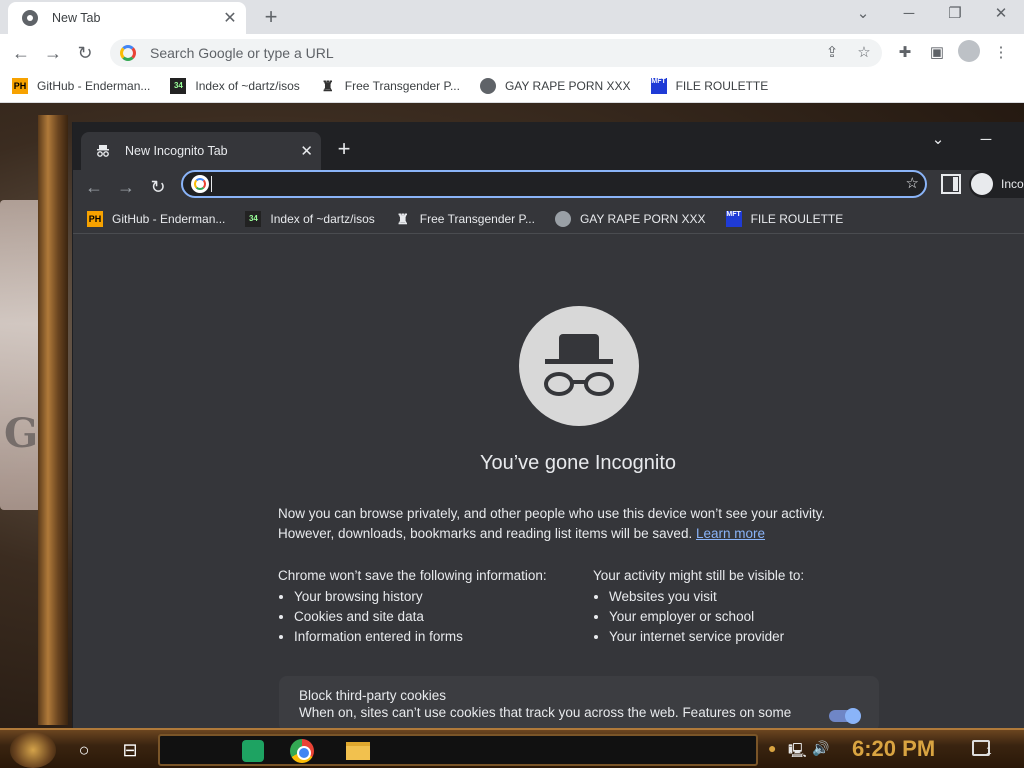 The width and height of the screenshot is (1024, 768). Describe the element at coordinates (76, 18) in the screenshot. I see `tab-title: New Tab` at that location.